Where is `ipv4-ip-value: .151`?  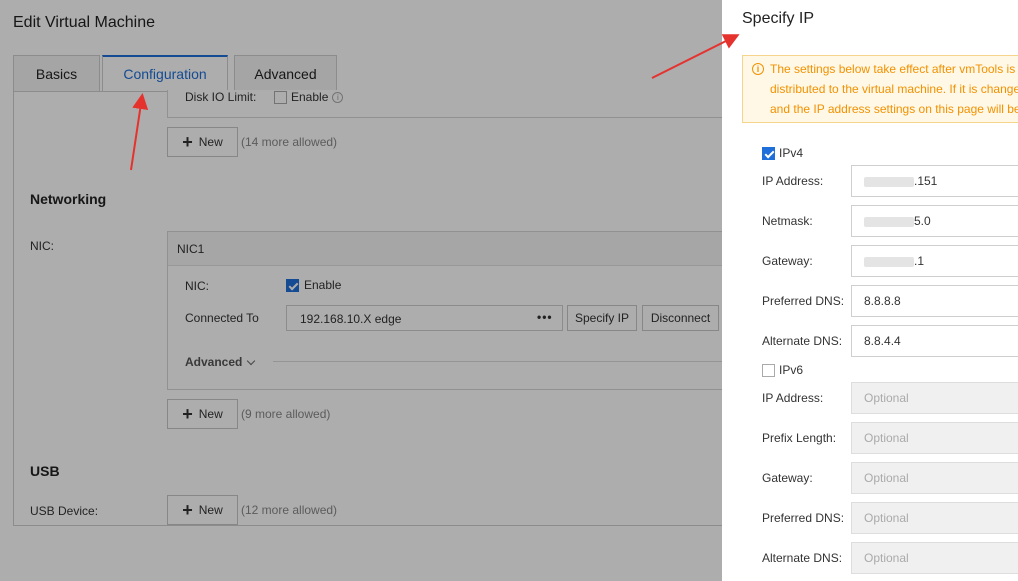
ipv4-ip-value: .151 is located at coordinates (926, 181).